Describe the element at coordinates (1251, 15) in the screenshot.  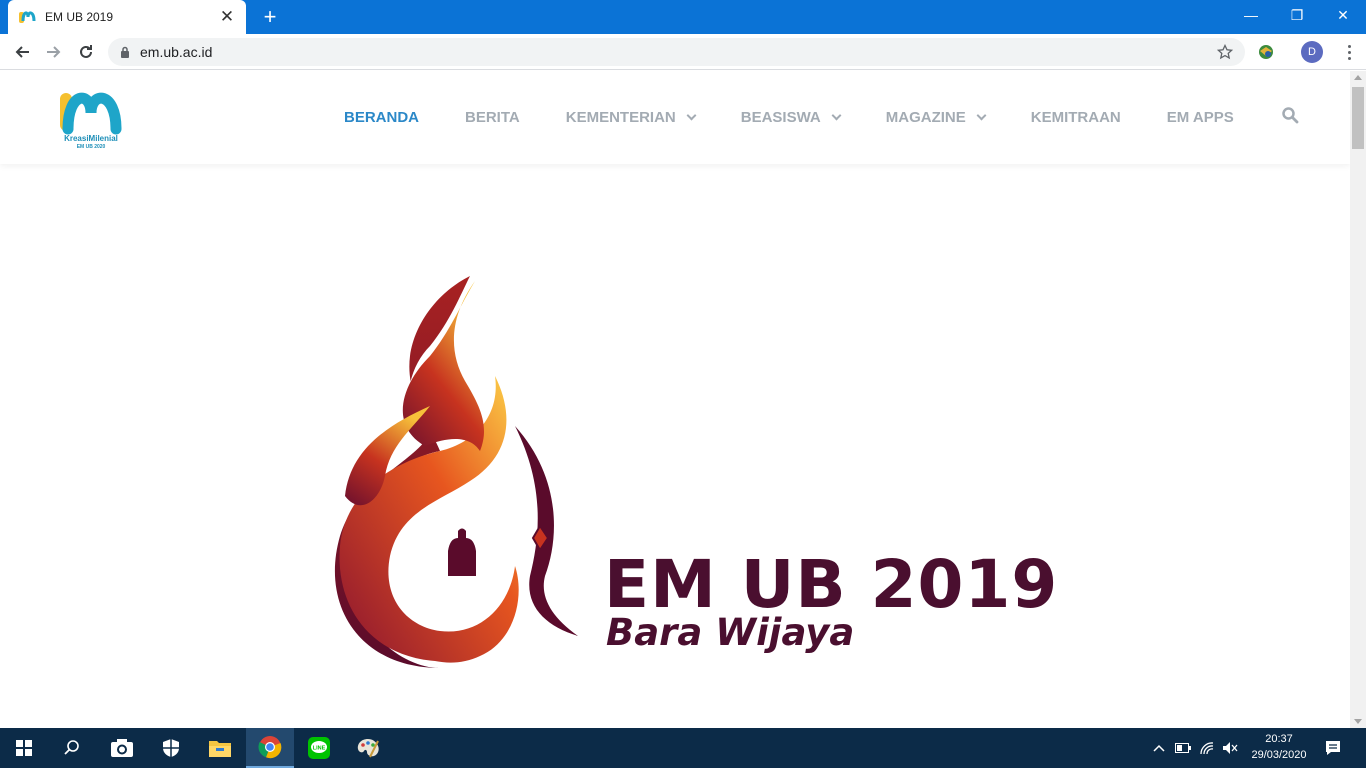
I see `minimize-button: —` at that location.